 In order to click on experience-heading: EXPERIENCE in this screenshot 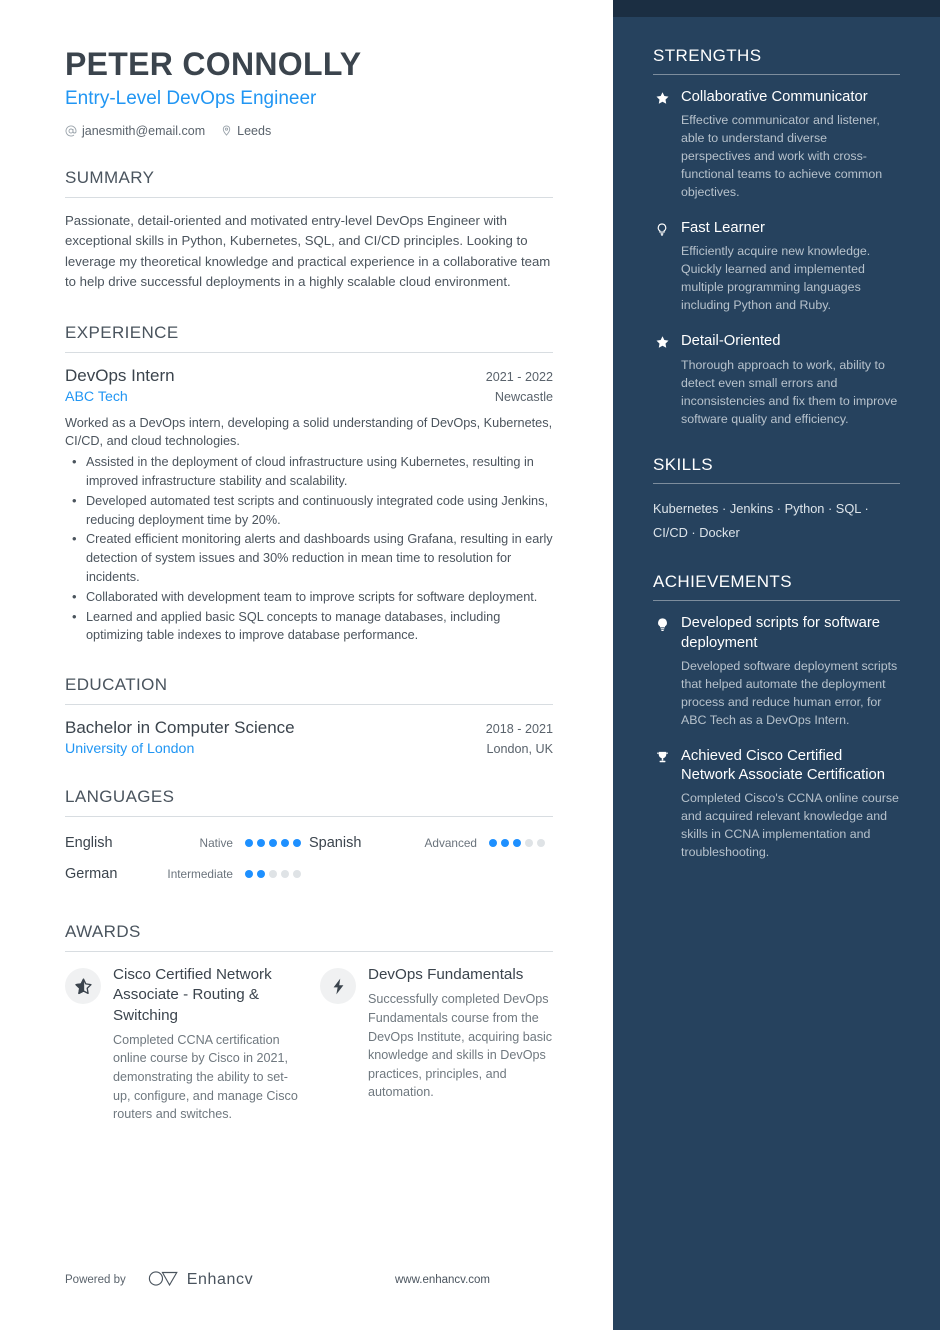, I will do `click(122, 332)`.